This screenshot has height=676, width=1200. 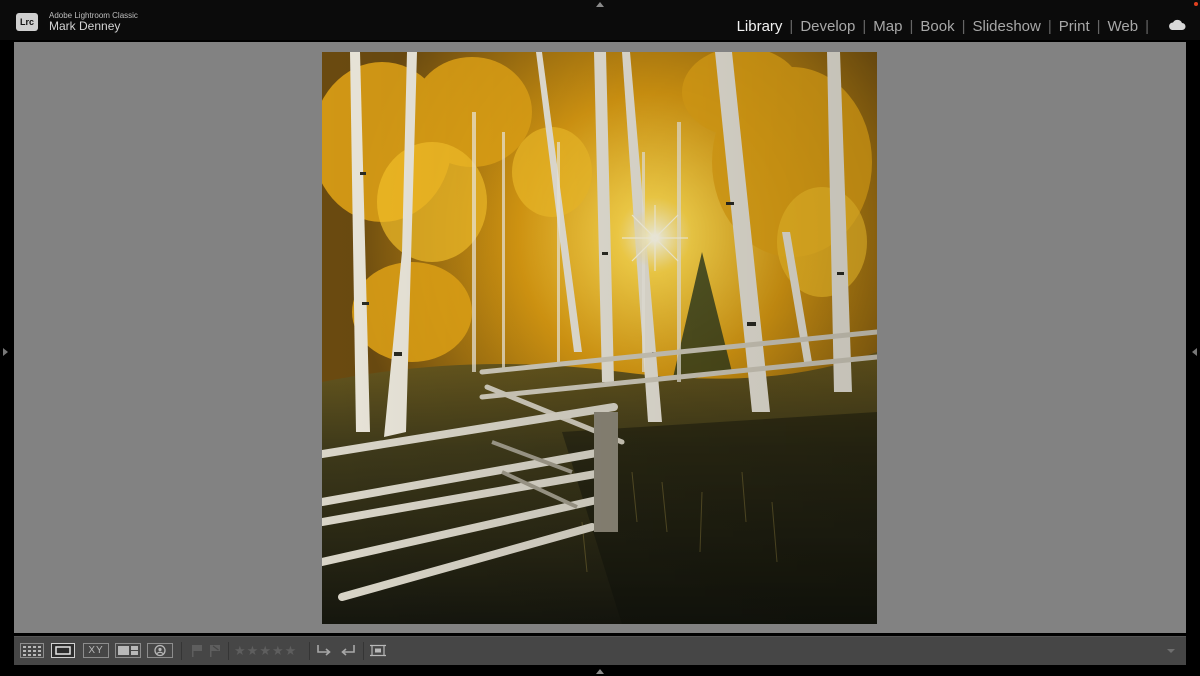 I want to click on survey-view-icon, so click(x=128, y=650).